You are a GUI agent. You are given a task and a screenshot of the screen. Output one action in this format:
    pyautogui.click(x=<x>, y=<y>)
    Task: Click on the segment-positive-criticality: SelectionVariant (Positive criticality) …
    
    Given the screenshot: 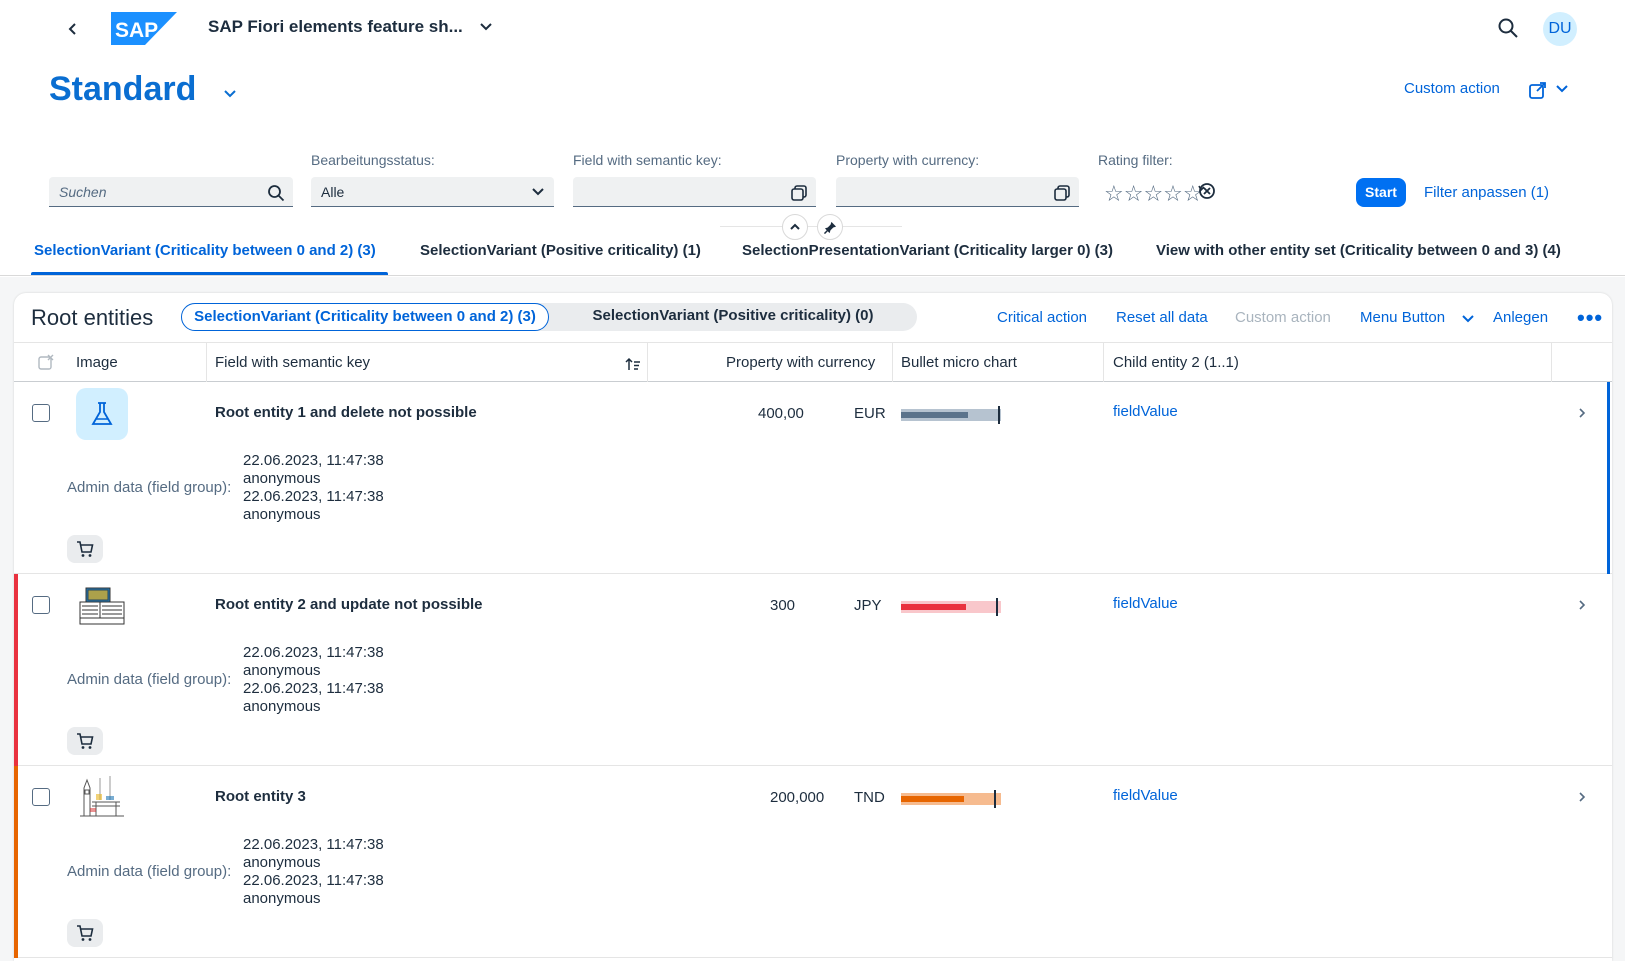 What is the action you would take?
    pyautogui.click(x=733, y=317)
    